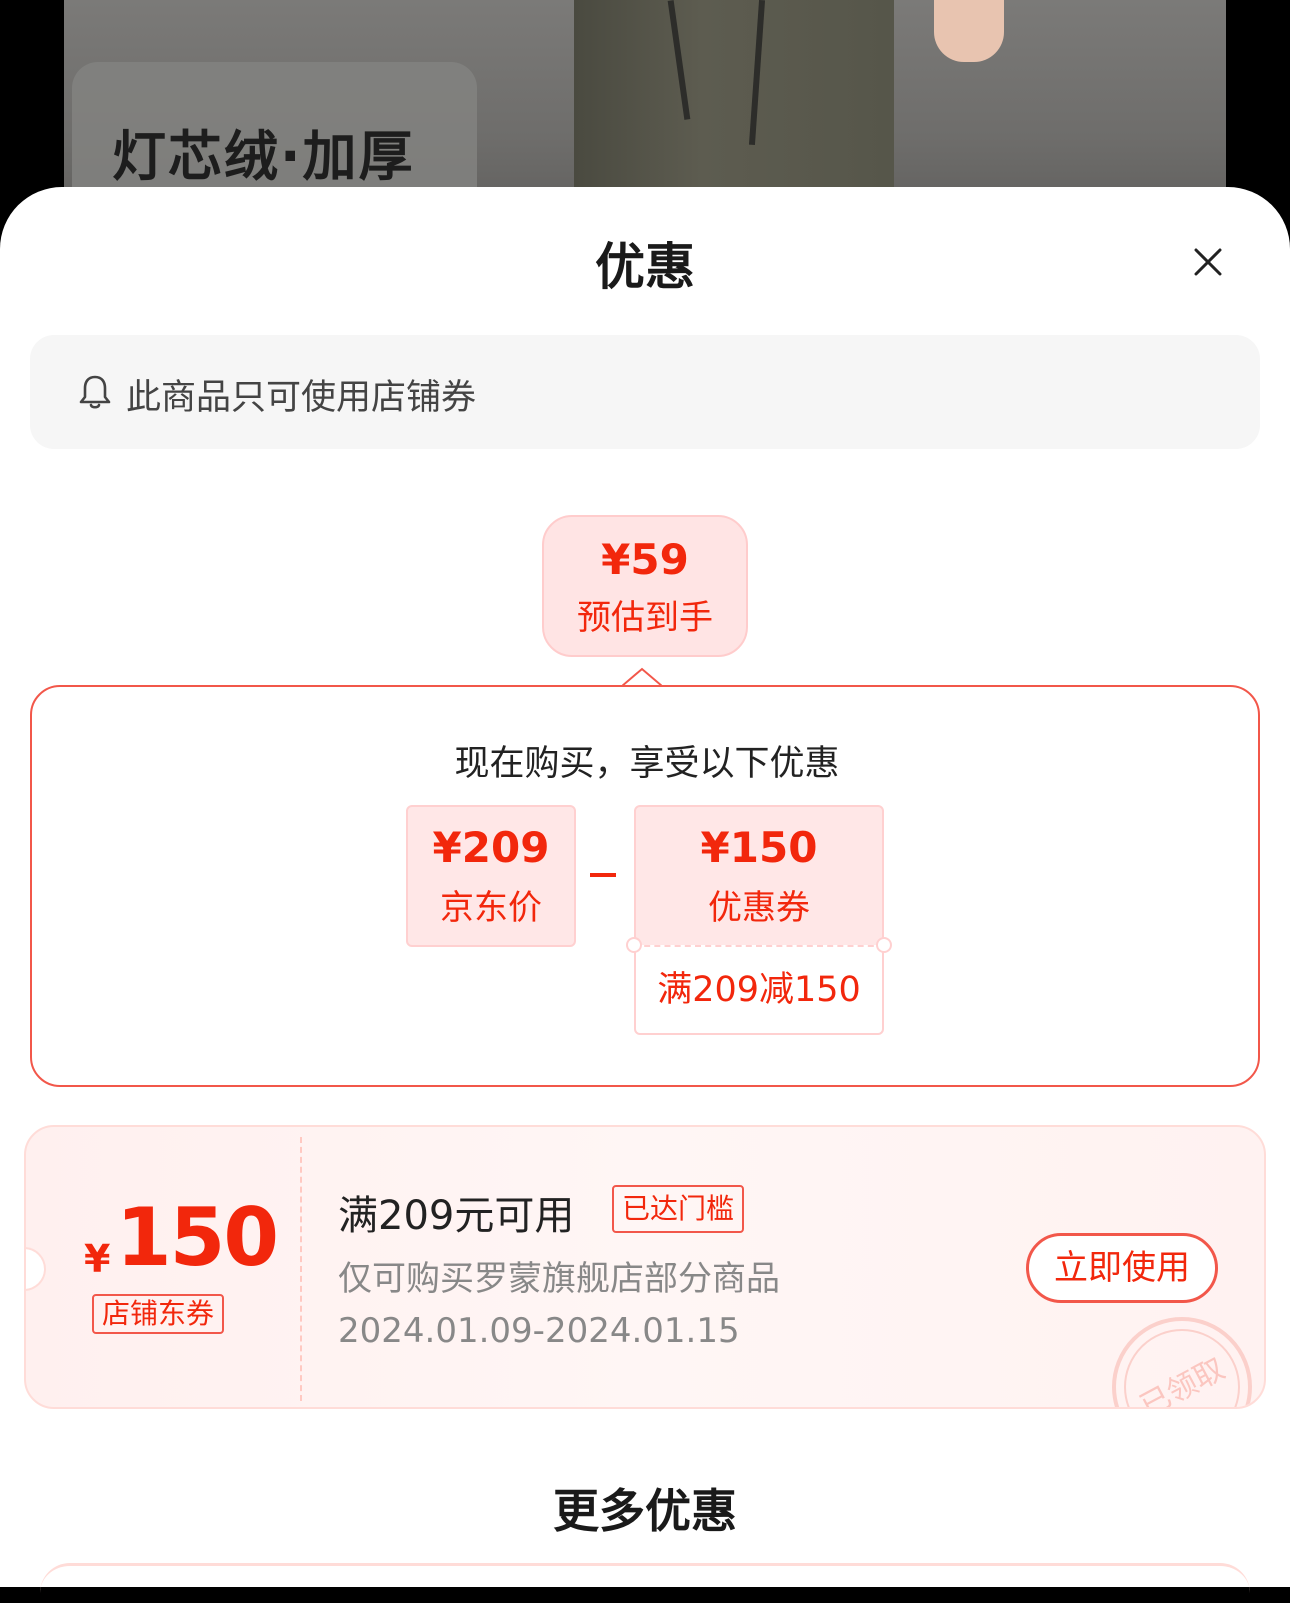 The image size is (1290, 1603). What do you see at coordinates (1182, 1362) in the screenshot?
I see `claimed-stamp: 已领取` at bounding box center [1182, 1362].